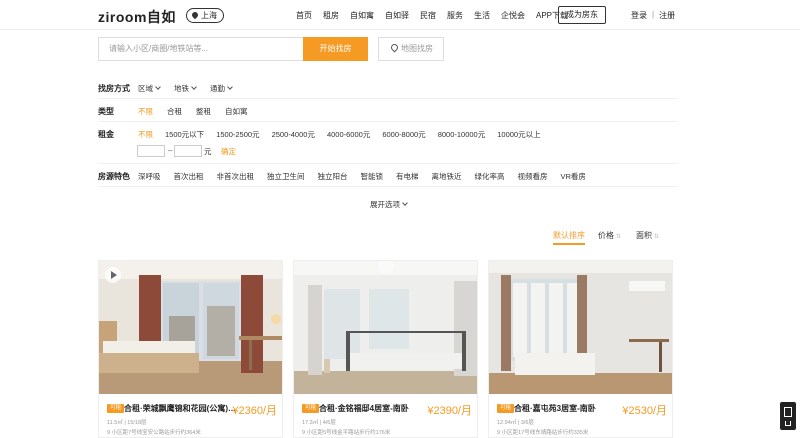 The image size is (800, 438). I want to click on rent-range-dash: –, so click(170, 150).